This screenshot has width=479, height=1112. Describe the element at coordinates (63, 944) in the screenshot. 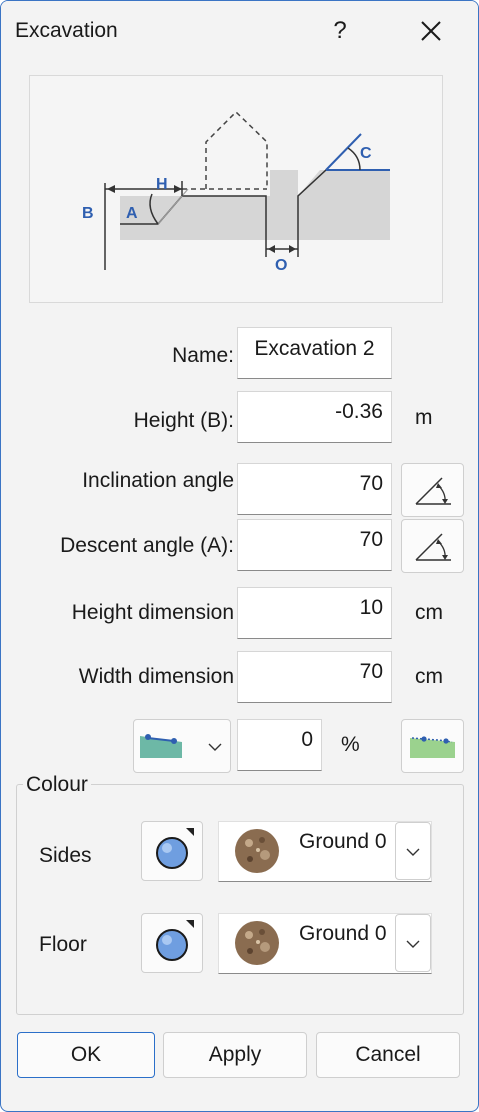

I see `floor-label: Floor` at that location.